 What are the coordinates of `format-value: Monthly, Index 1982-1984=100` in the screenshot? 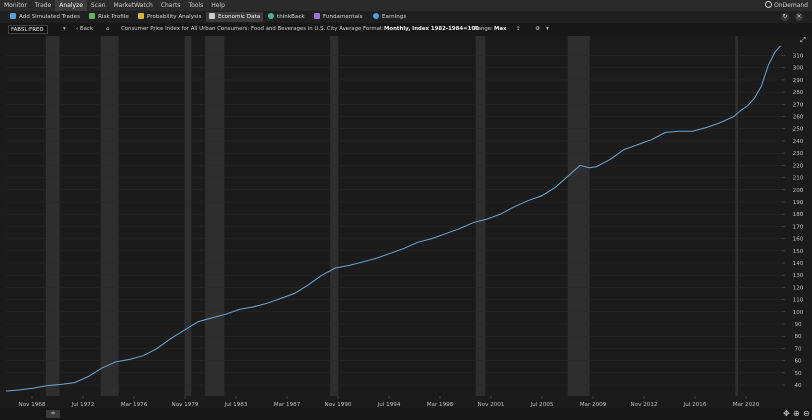 It's located at (431, 29).